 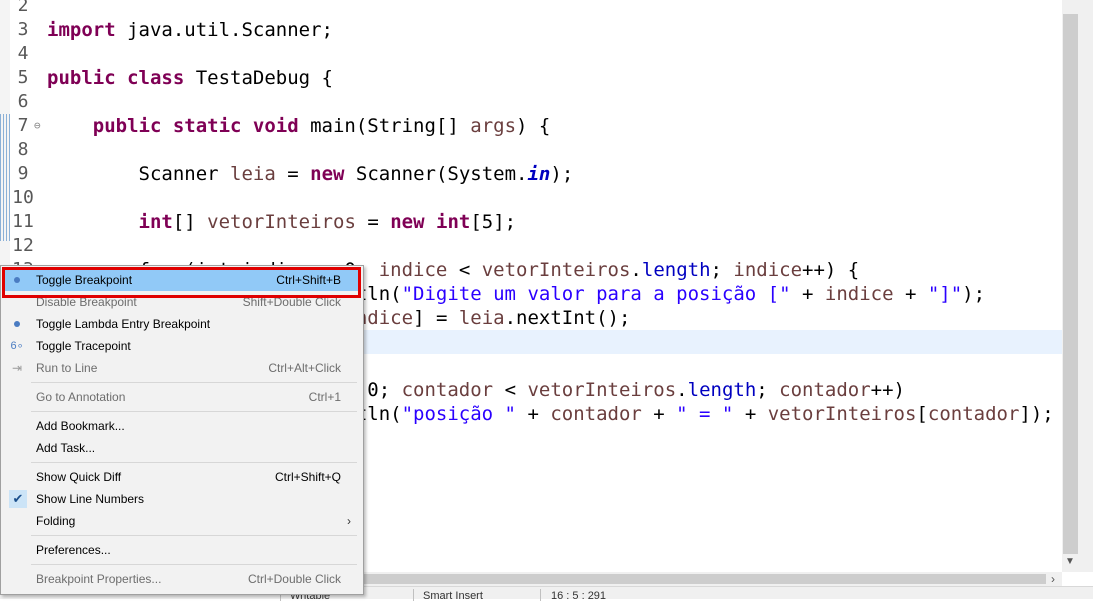 What do you see at coordinates (307, 477) in the screenshot?
I see `menu-item-accelerator: Ctrl+Shift+Q` at bounding box center [307, 477].